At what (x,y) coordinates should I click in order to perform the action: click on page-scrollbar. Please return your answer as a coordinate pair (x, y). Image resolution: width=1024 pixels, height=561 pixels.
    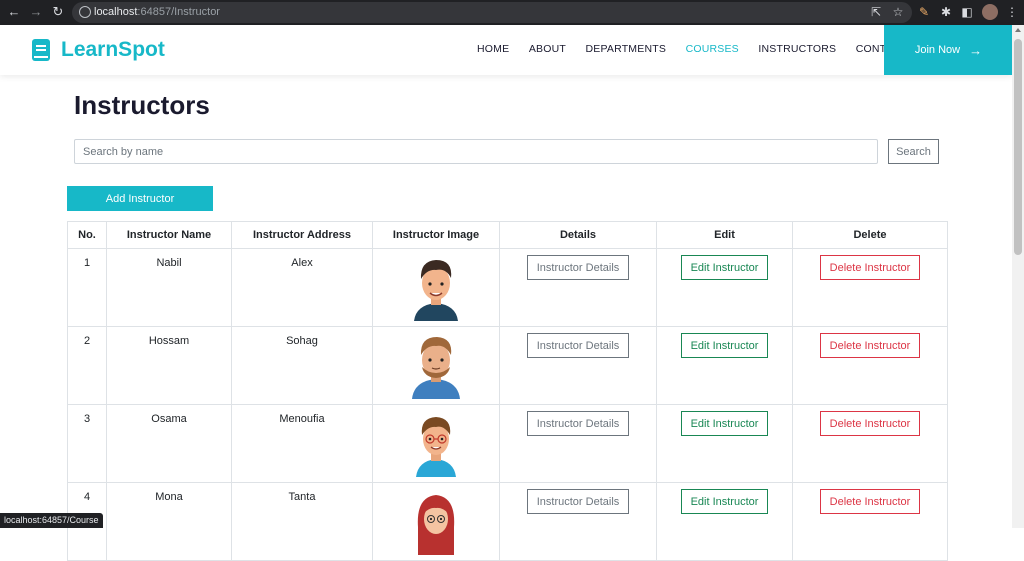
    Looking at the image, I should click on (1018, 276).